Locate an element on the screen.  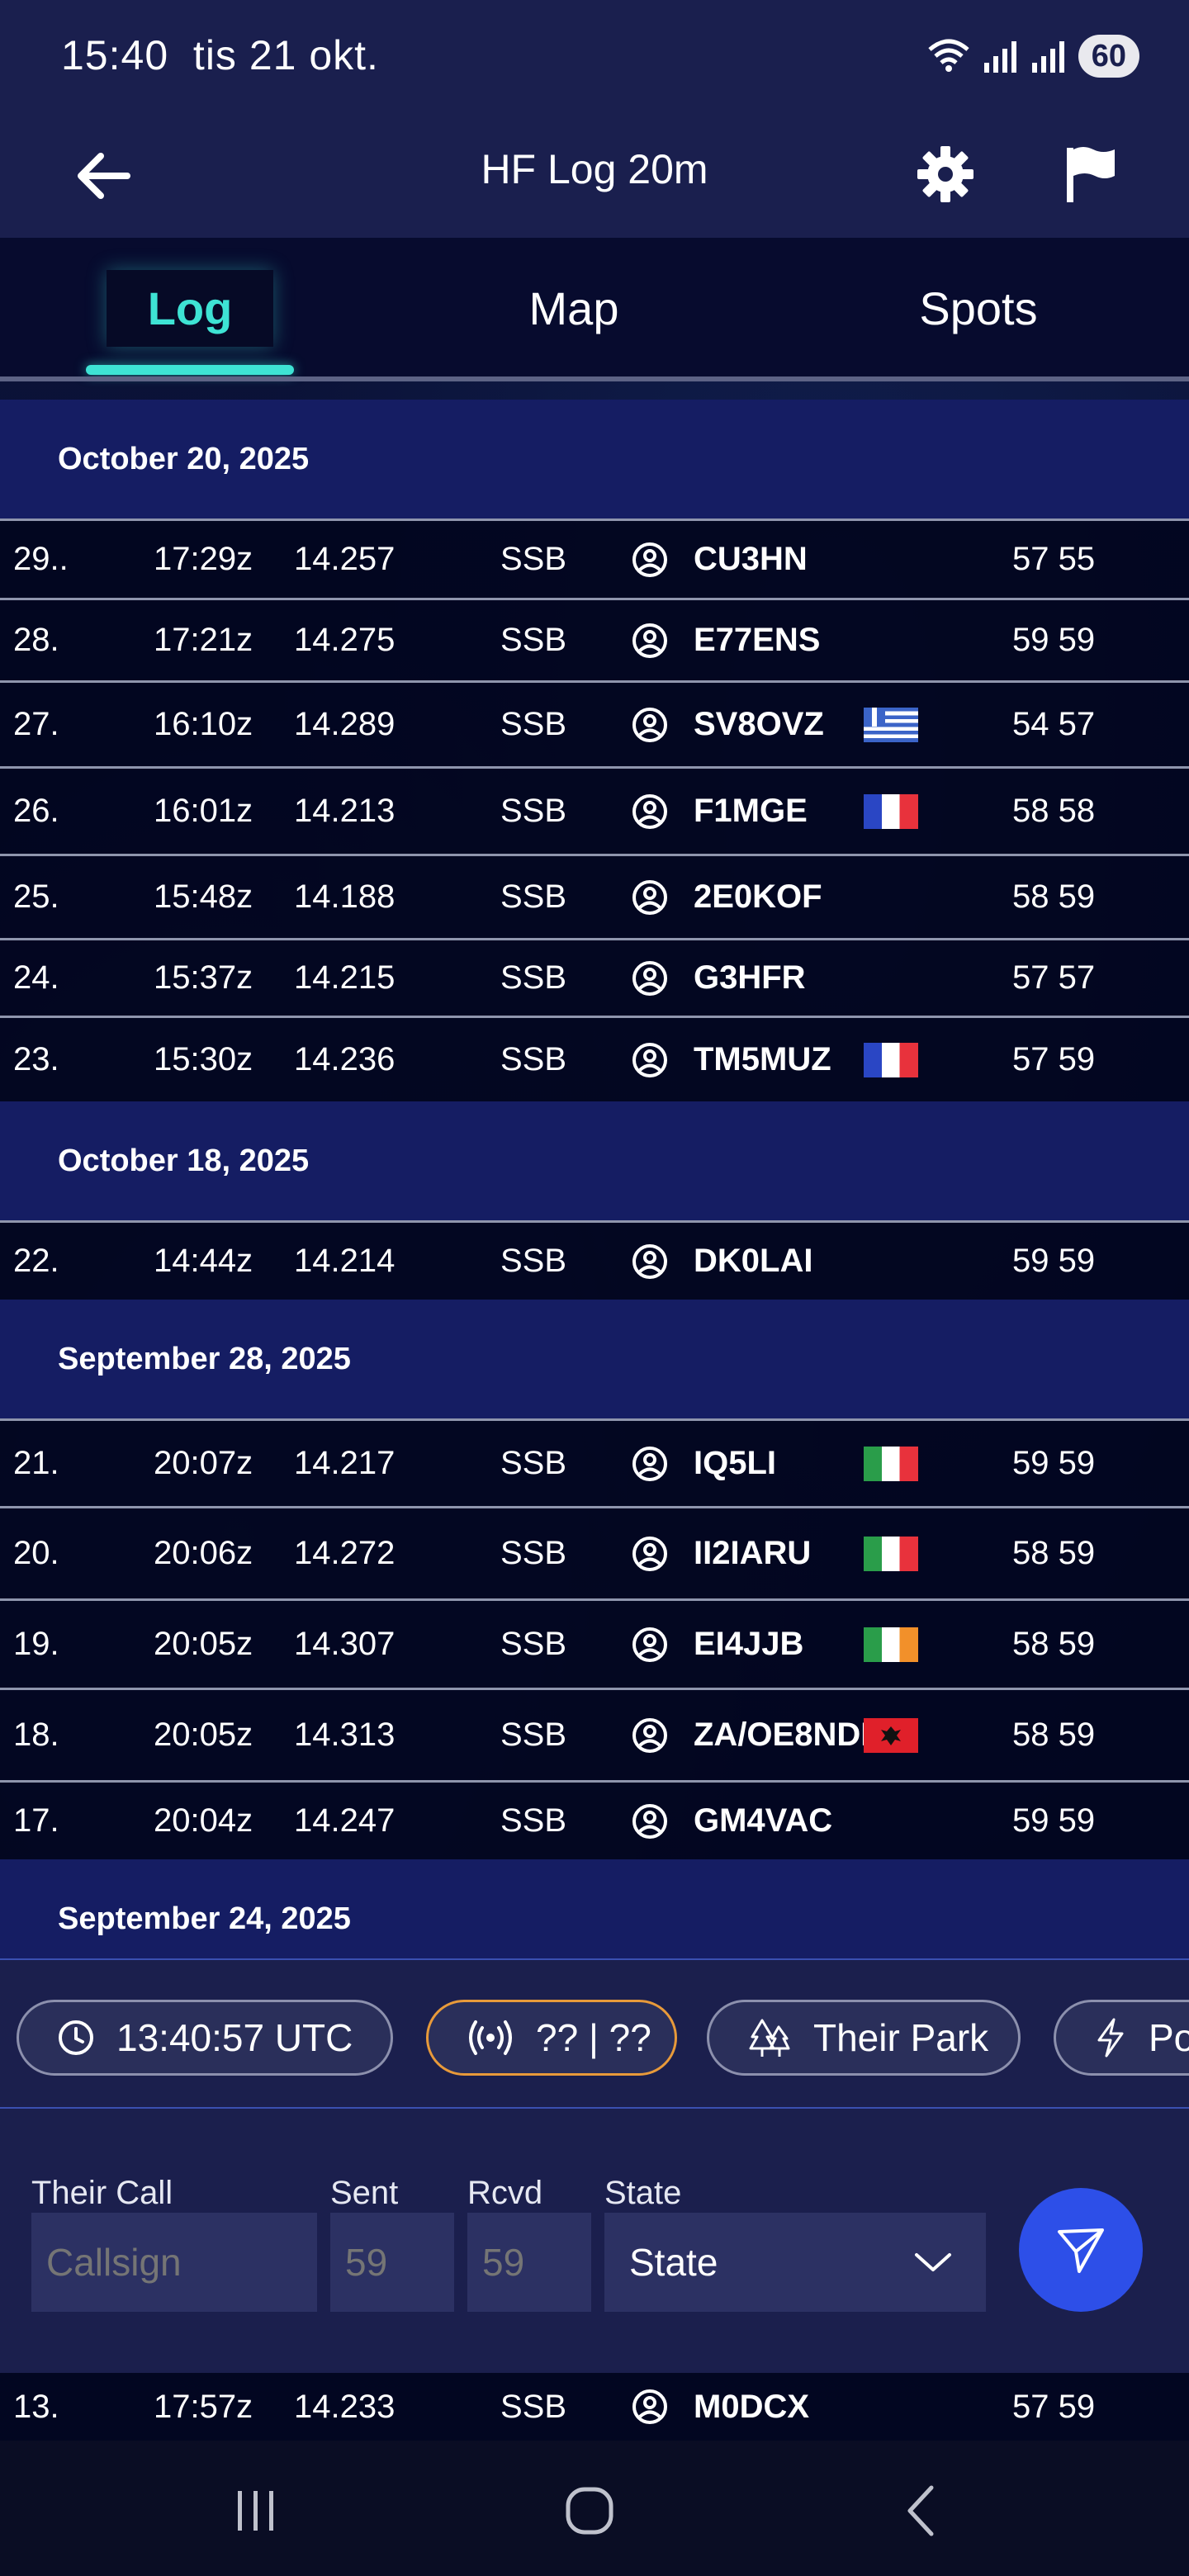
qso-time: 16:10z is located at coordinates (203, 724).